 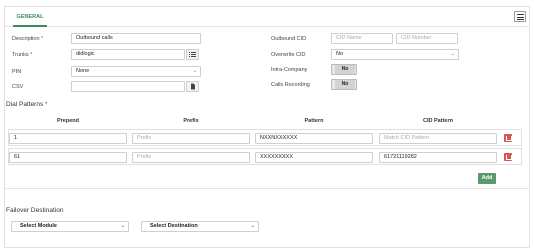 What do you see at coordinates (192, 86) in the screenshot?
I see `file-icon` at bounding box center [192, 86].